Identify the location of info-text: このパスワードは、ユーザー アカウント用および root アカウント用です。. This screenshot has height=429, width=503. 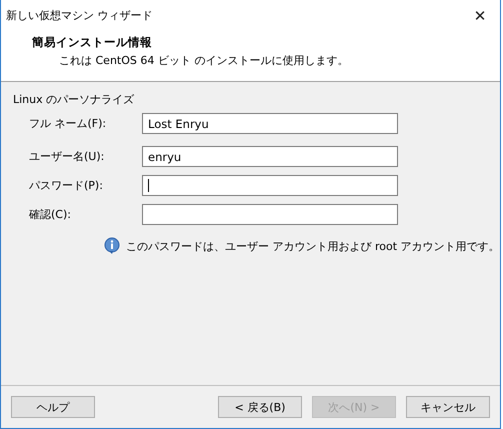
(313, 246).